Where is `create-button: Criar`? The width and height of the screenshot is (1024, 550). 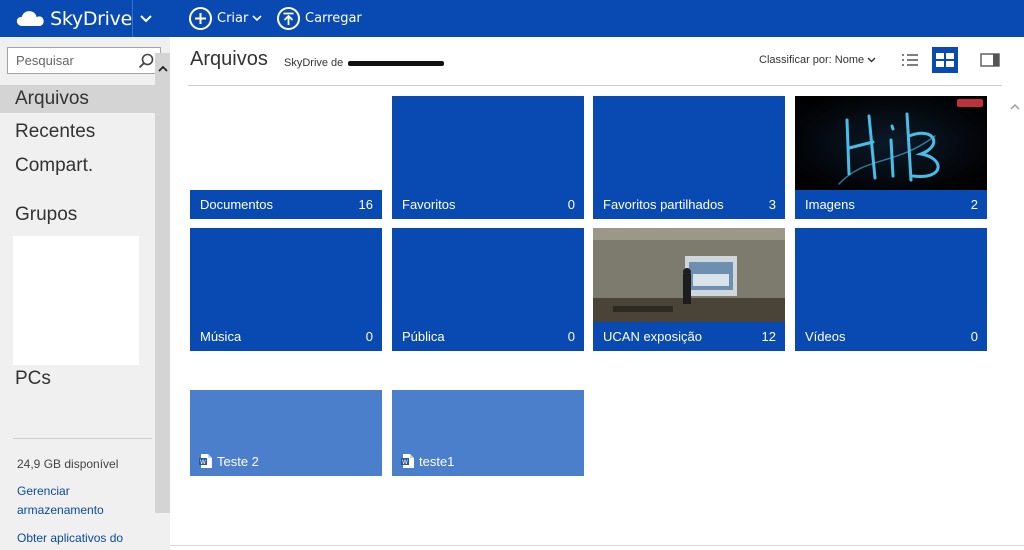 create-button: Criar is located at coordinates (225, 18).